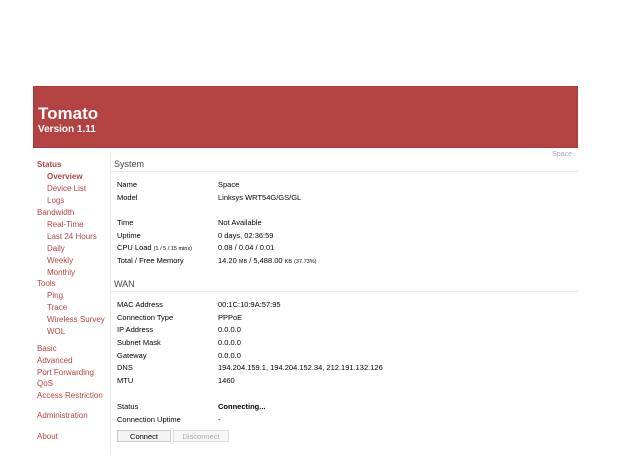  What do you see at coordinates (229, 184) in the screenshot?
I see `name-value: Space` at bounding box center [229, 184].